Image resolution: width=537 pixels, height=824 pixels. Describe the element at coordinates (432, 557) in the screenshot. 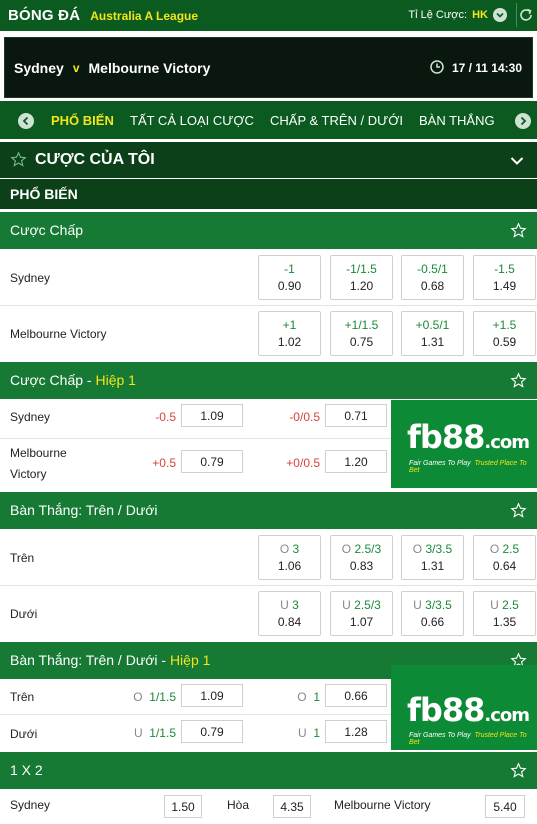

I see `odds-button: O 3/3.5 1.31` at that location.